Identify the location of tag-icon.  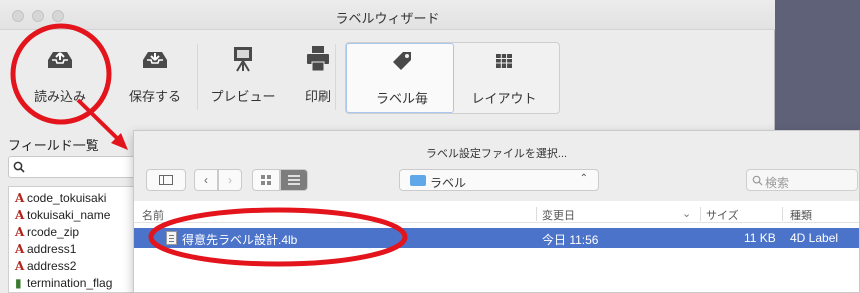
(402, 61).